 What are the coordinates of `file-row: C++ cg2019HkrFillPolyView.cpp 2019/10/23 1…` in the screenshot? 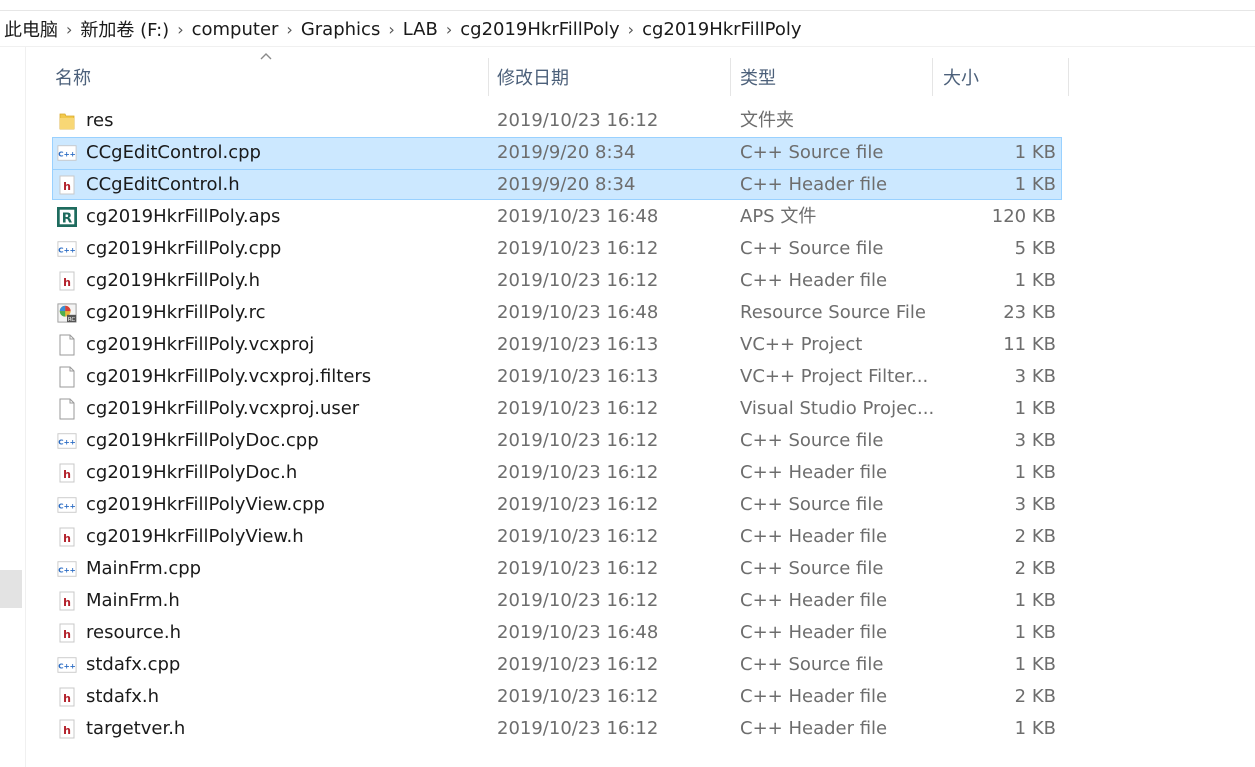 It's located at (627, 505).